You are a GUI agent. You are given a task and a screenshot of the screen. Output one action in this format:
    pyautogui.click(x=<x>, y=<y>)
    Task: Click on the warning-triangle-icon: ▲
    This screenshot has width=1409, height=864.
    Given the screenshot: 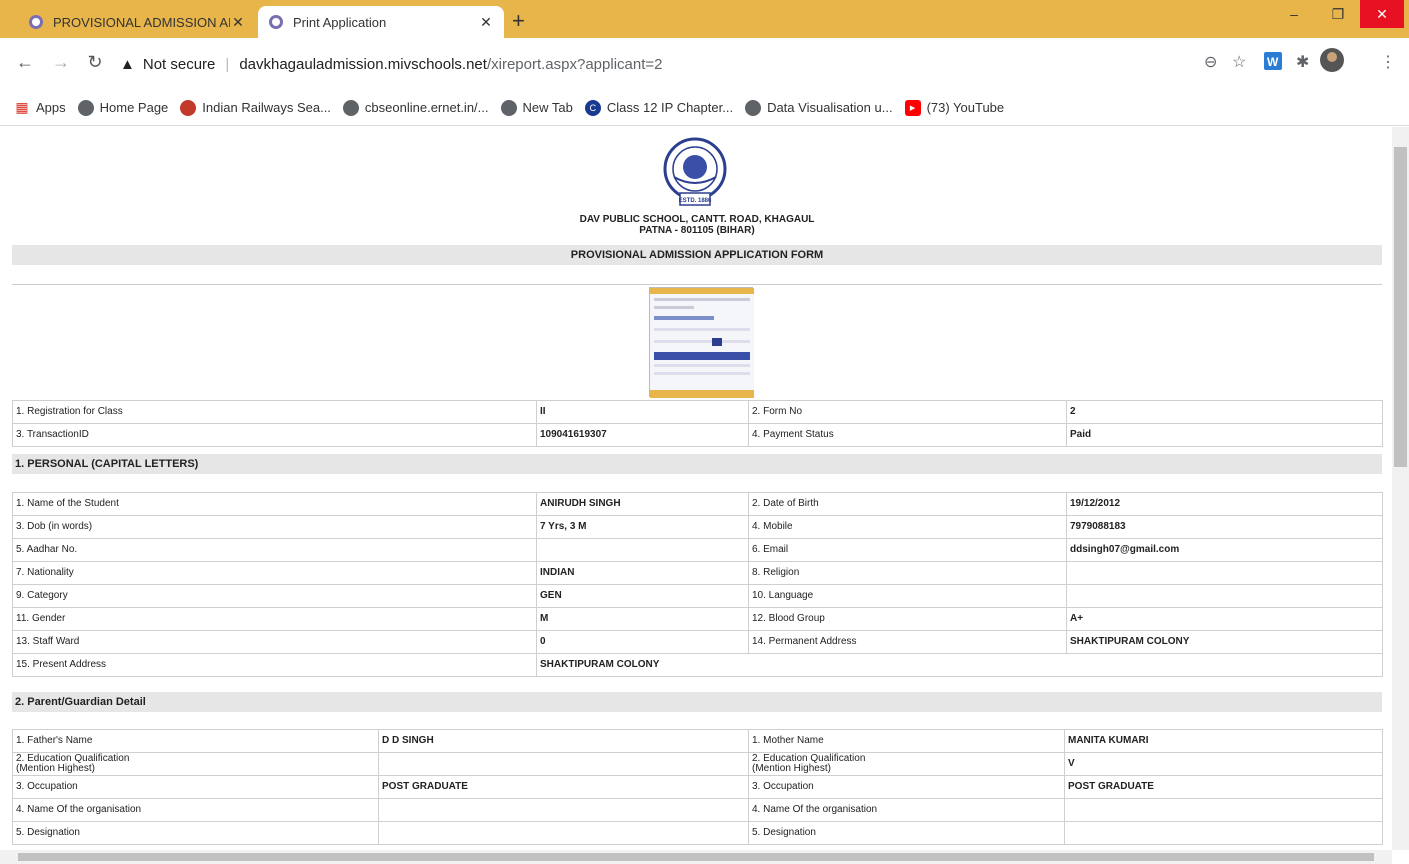 What is the action you would take?
    pyautogui.click(x=127, y=64)
    